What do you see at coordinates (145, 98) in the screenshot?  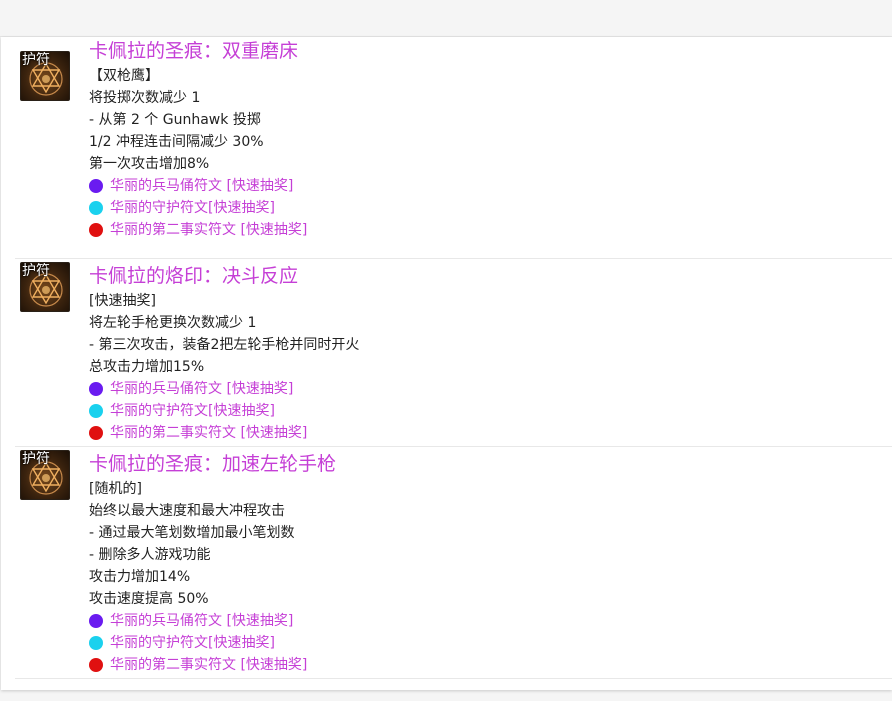 I see `amulet-effect-line: 将投掷次数减少 1` at bounding box center [145, 98].